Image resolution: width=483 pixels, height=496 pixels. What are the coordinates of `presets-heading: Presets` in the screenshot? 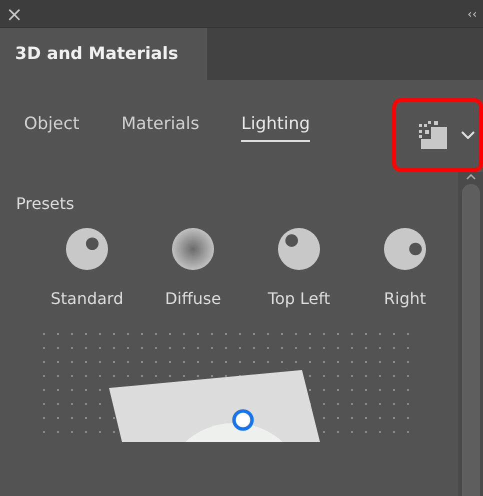 It's located at (45, 204).